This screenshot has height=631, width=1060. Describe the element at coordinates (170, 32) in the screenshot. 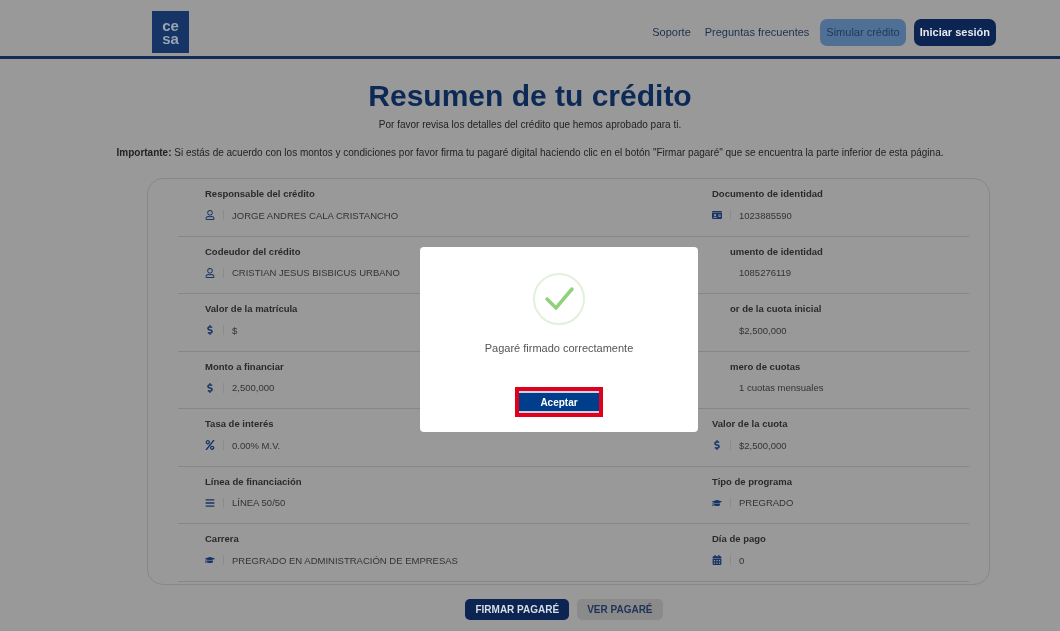

I see `logo: ce sa` at that location.